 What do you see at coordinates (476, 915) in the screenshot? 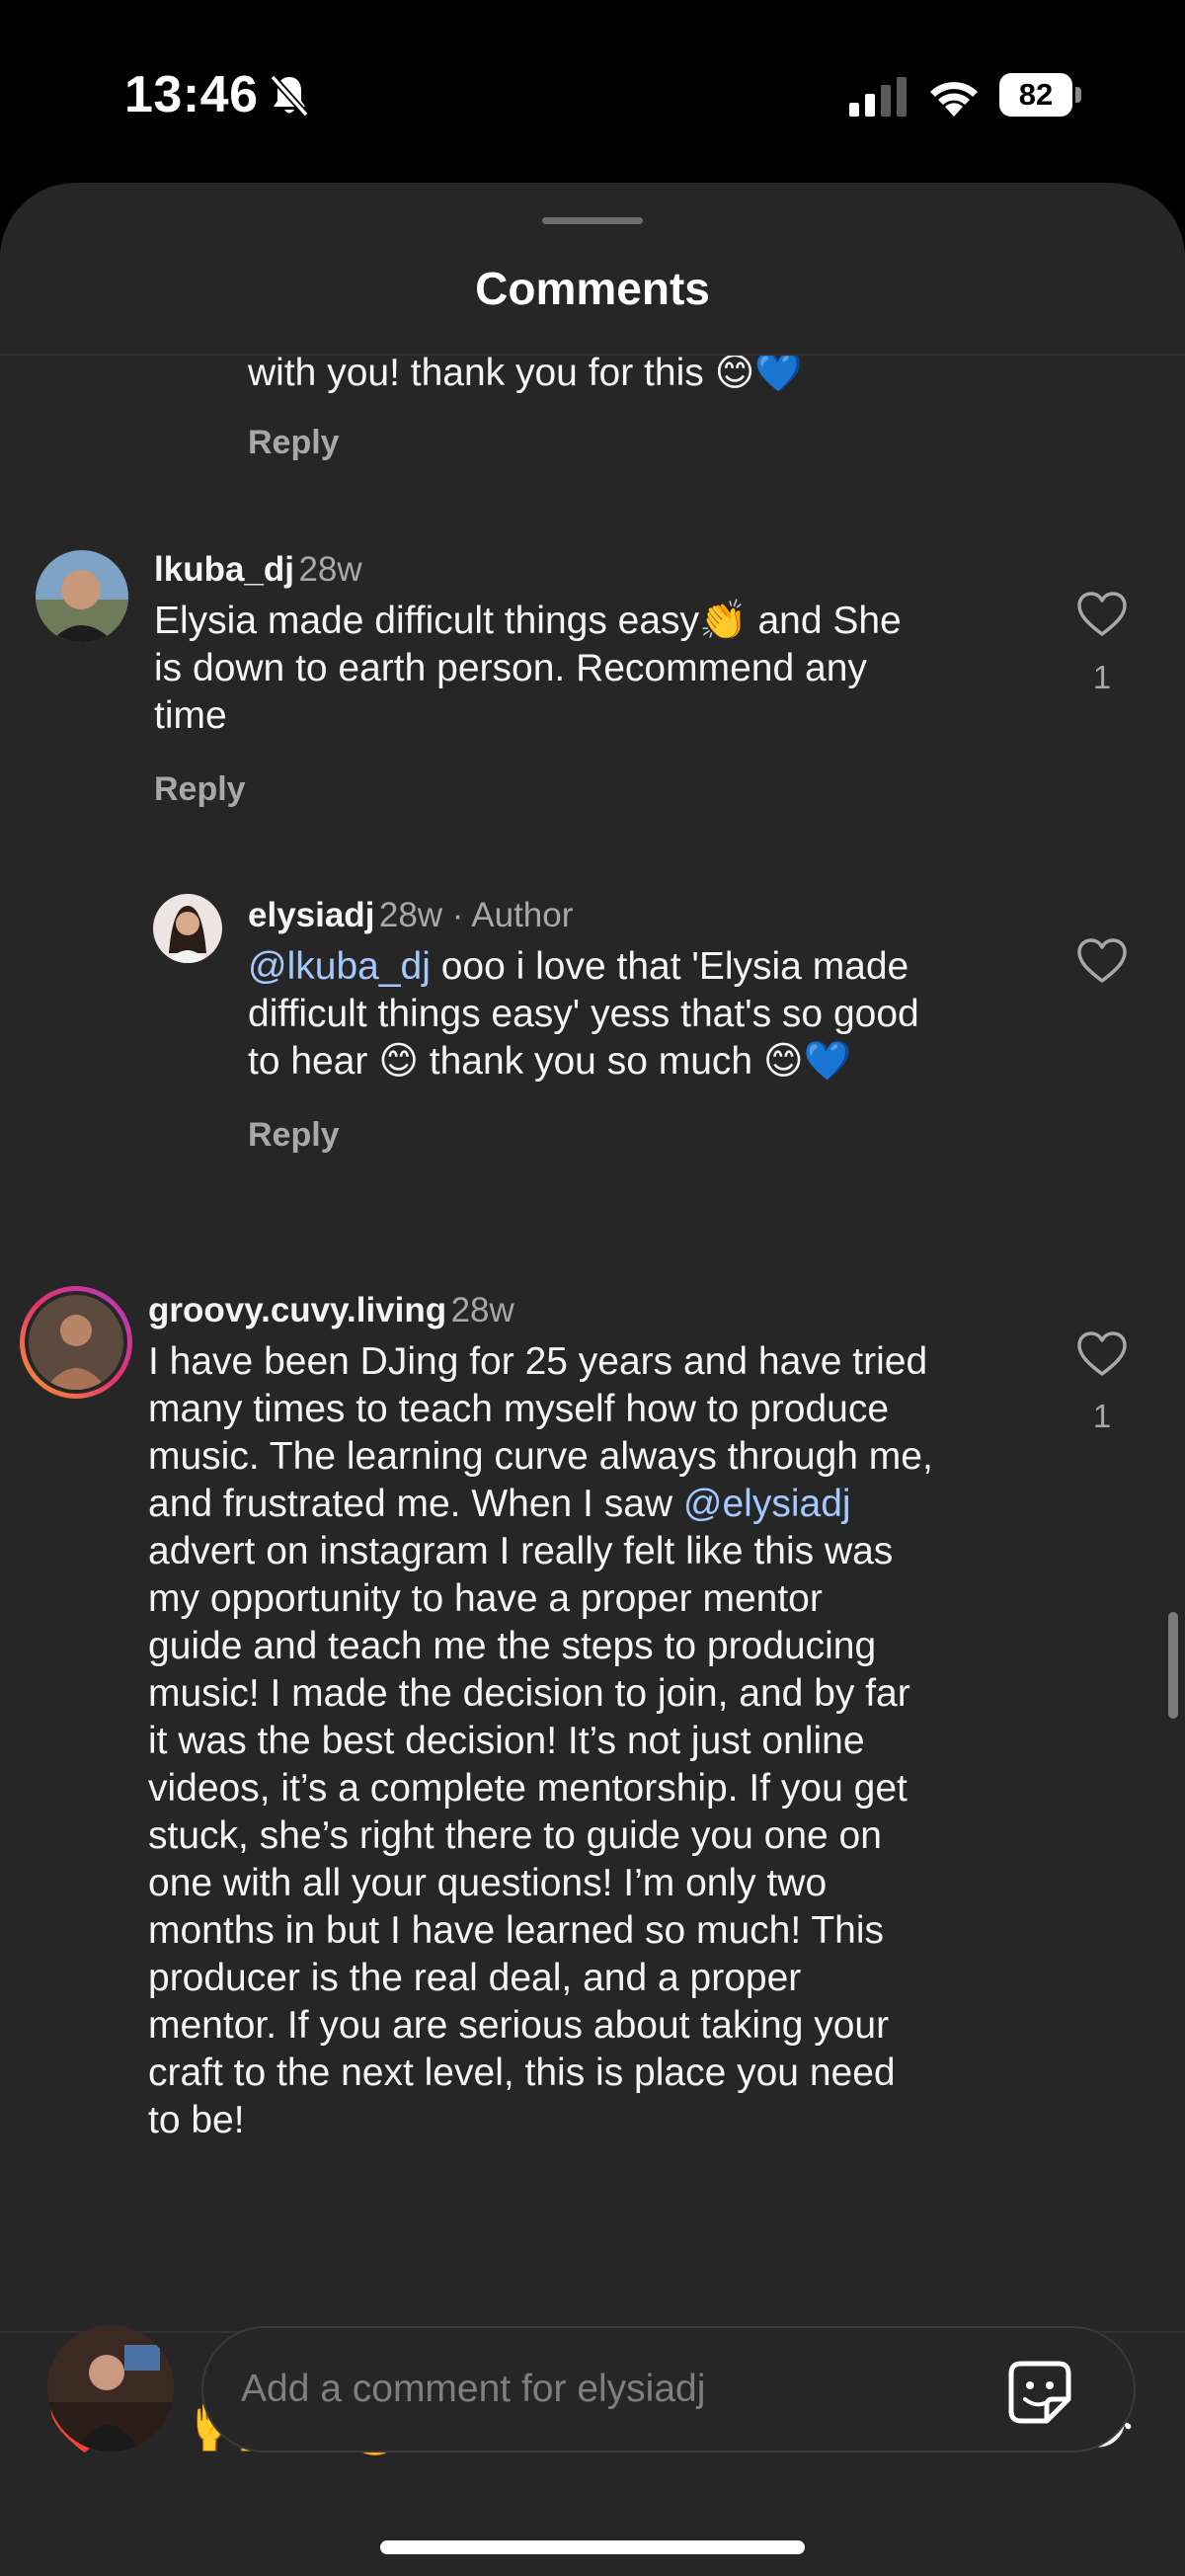
I see `timestamp-author: 28w · Author` at bounding box center [476, 915].